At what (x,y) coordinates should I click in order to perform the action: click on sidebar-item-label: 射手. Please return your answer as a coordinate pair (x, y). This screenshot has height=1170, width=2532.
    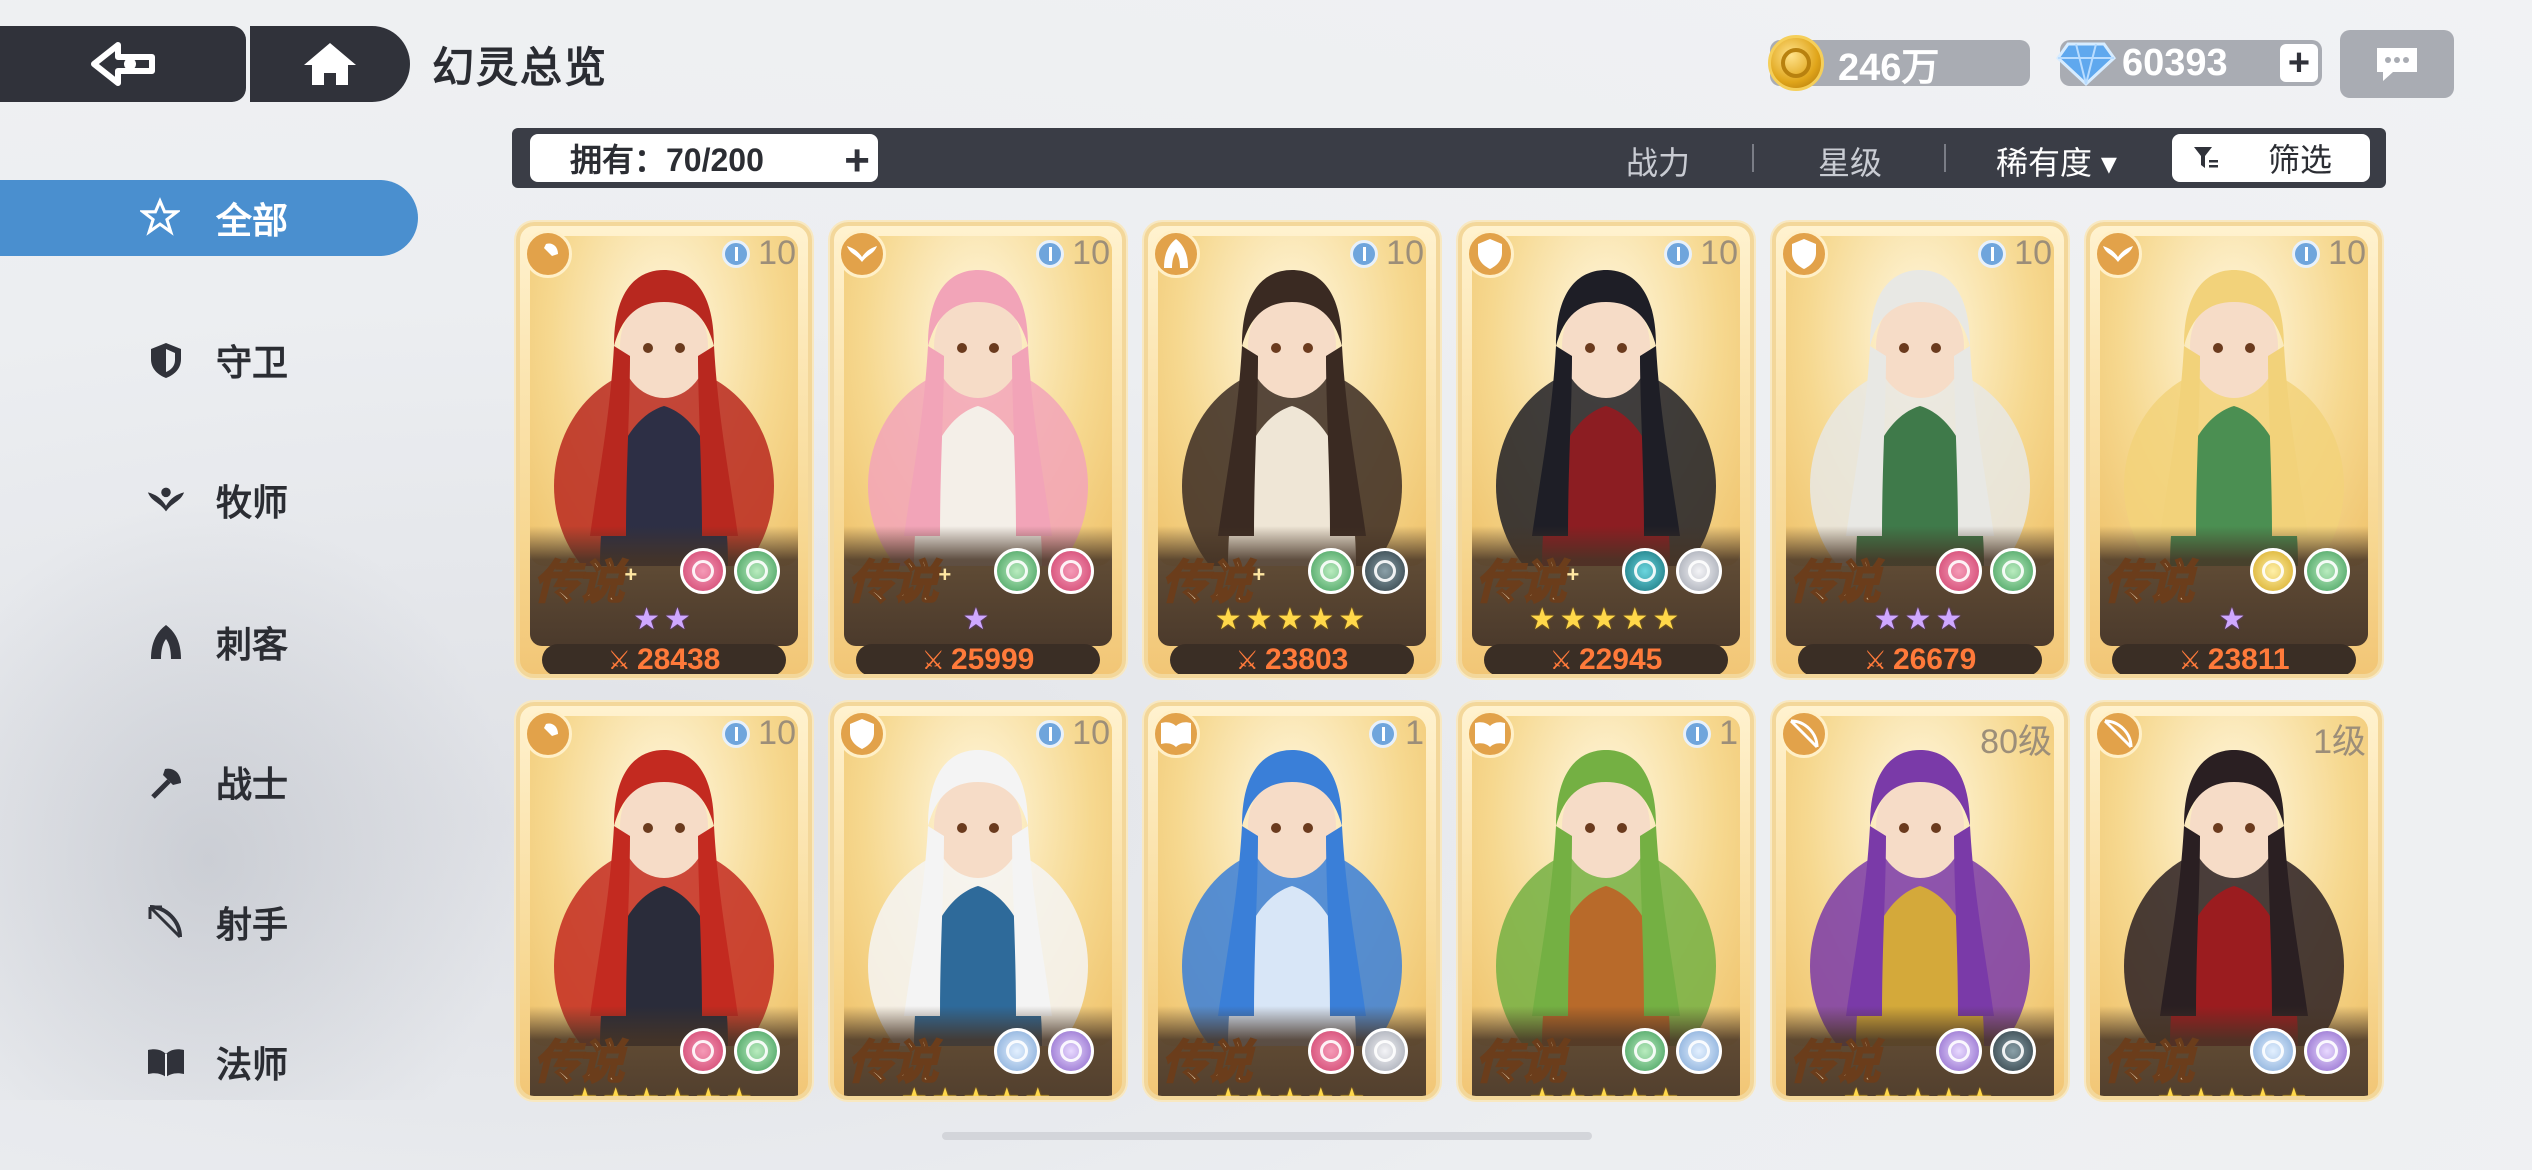
    Looking at the image, I should click on (252, 924).